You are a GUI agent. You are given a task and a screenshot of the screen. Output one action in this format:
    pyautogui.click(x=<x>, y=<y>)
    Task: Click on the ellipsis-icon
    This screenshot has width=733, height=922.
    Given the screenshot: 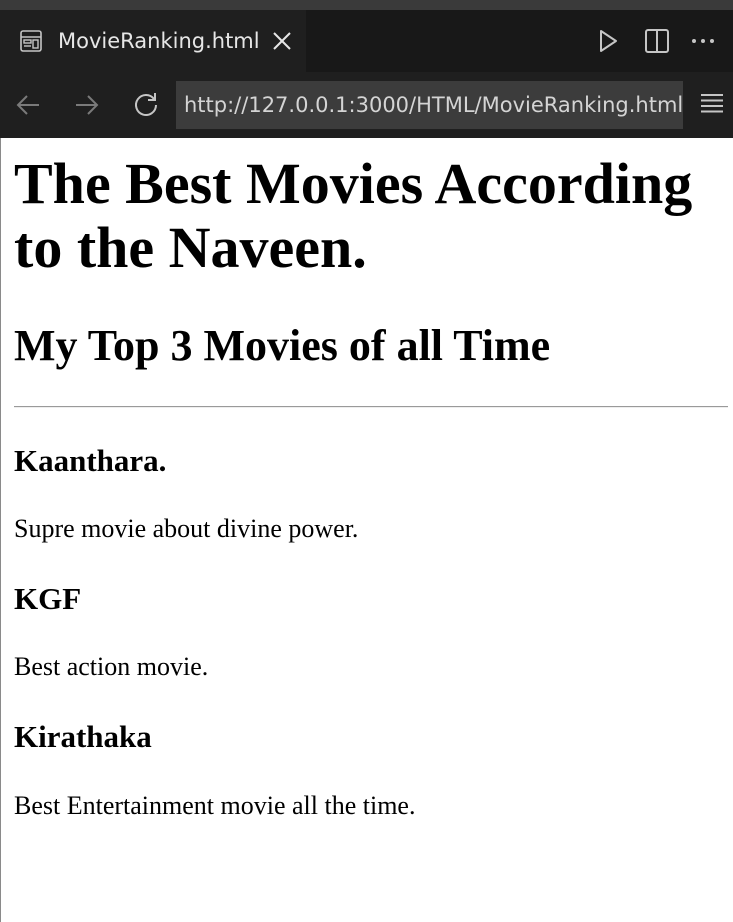 What is the action you would take?
    pyautogui.click(x=703, y=41)
    